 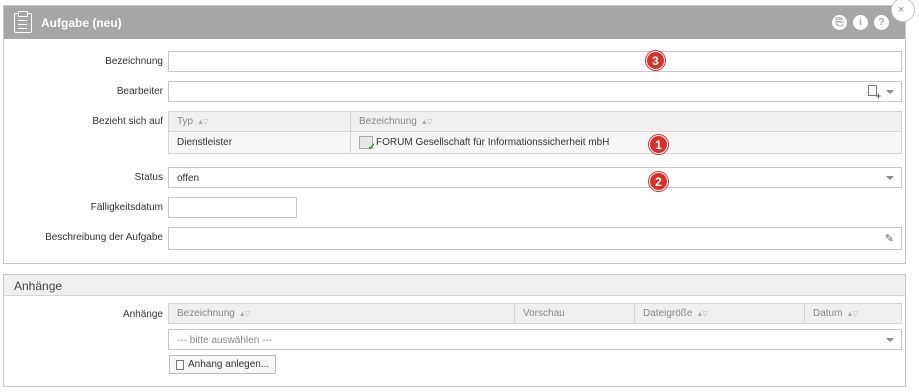 I want to click on column-header-datum: Datum ▲▽, so click(x=853, y=313).